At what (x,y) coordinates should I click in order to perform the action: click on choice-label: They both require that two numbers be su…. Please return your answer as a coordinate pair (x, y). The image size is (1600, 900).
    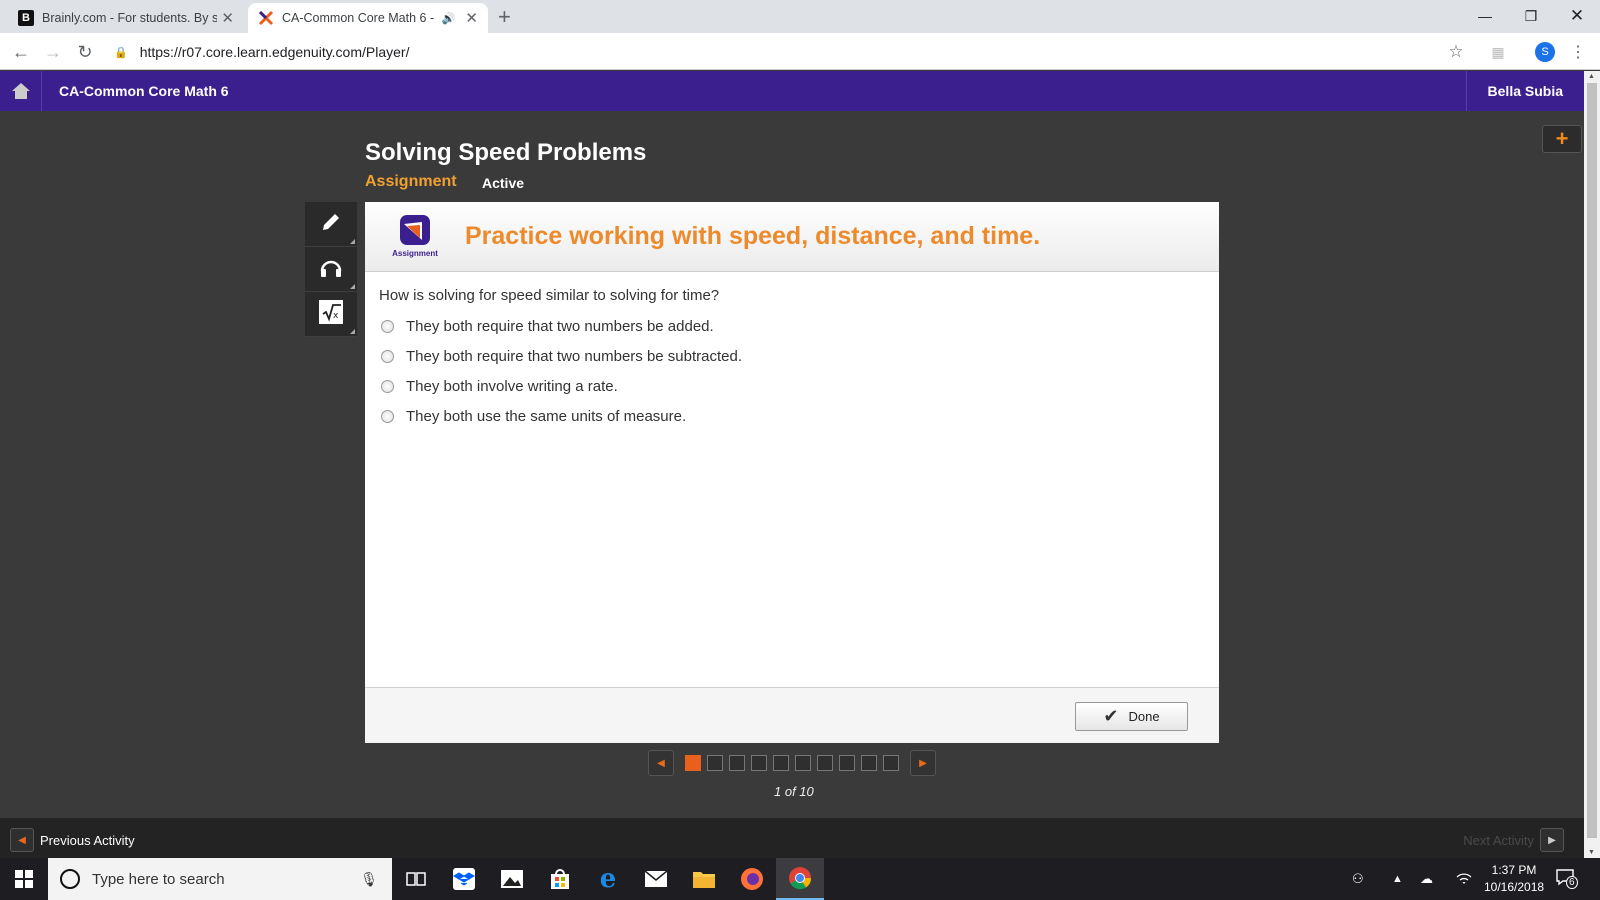
    Looking at the image, I should click on (574, 356).